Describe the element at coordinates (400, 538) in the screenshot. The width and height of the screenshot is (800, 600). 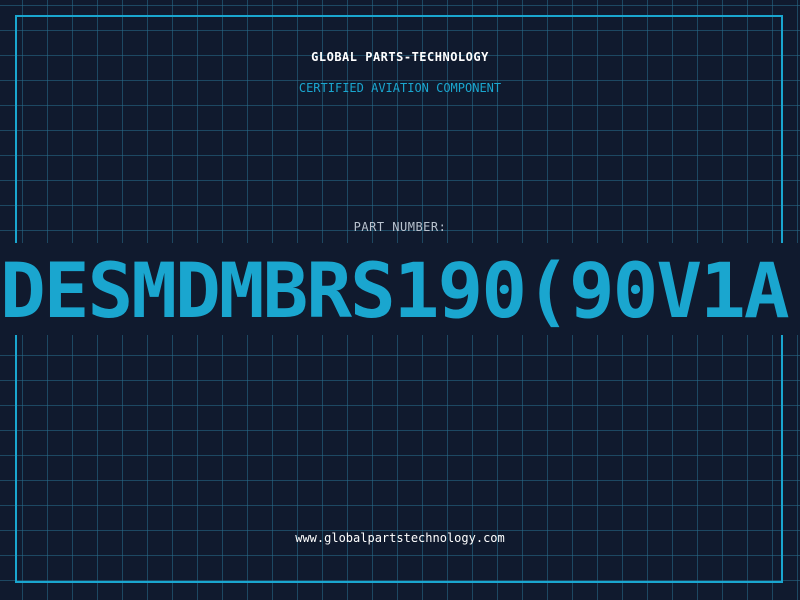
I see `website-url: www.globalpartstechnology.com` at that location.